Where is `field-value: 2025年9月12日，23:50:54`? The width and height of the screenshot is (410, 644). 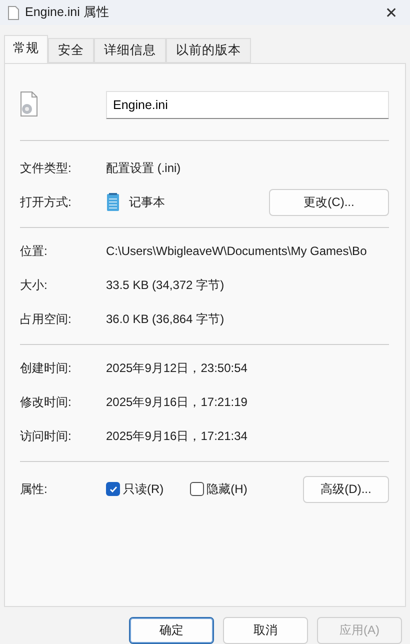
field-value: 2025年9月12日，23:50:54 is located at coordinates (177, 368).